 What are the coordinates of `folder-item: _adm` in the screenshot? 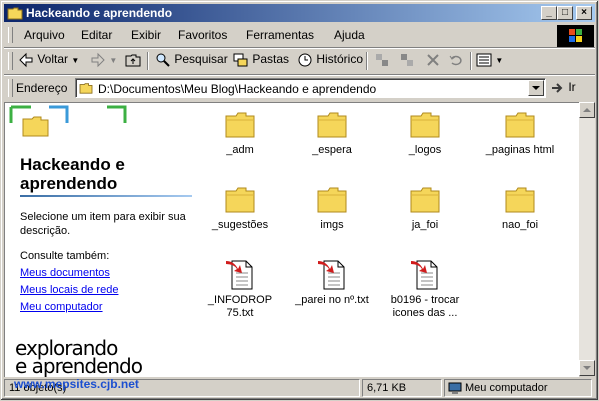 It's located at (240, 134).